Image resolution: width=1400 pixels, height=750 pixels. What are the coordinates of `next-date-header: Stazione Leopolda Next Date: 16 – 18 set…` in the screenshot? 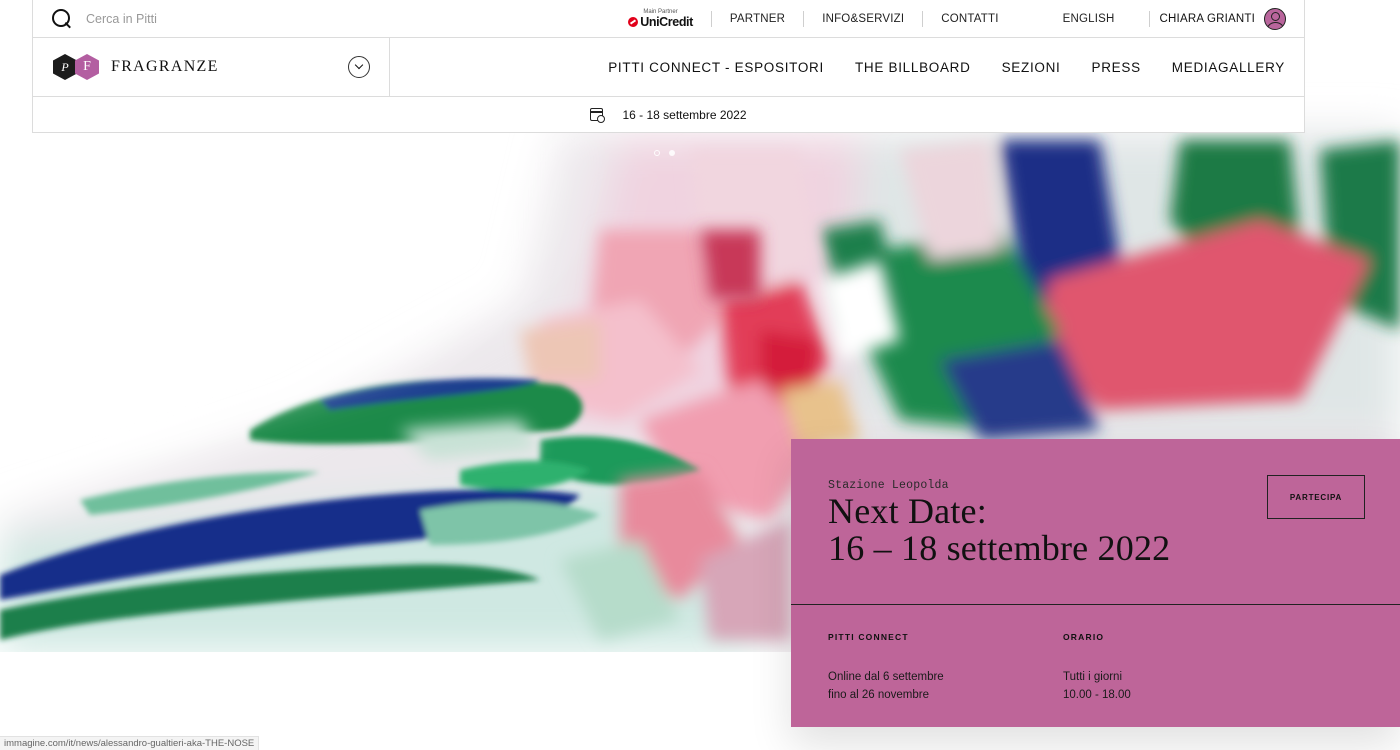 It's located at (1095, 522).